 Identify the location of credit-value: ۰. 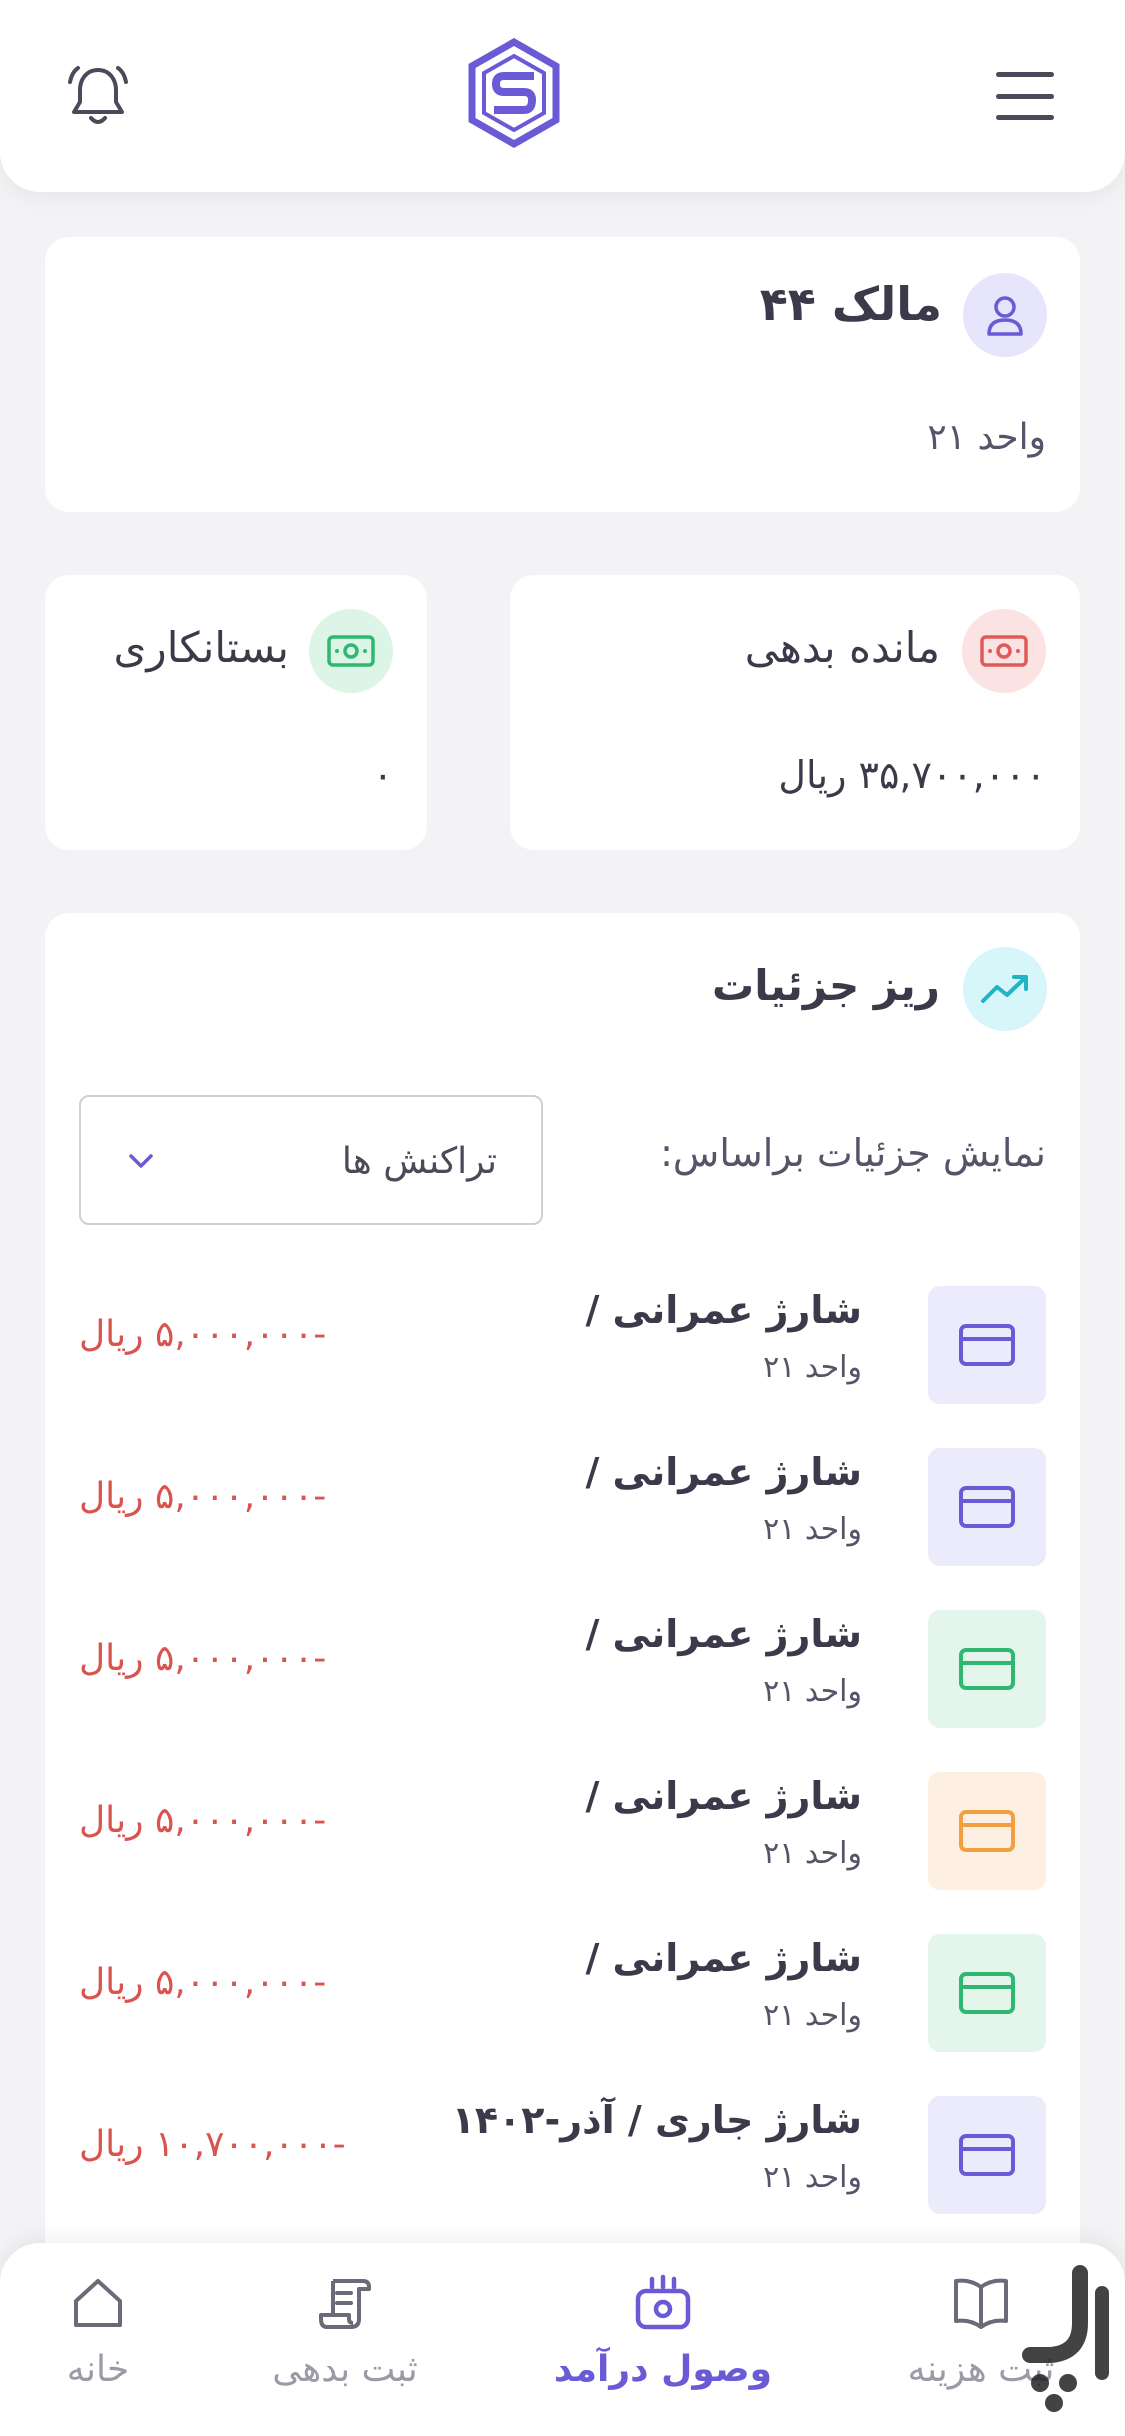
(382, 775).